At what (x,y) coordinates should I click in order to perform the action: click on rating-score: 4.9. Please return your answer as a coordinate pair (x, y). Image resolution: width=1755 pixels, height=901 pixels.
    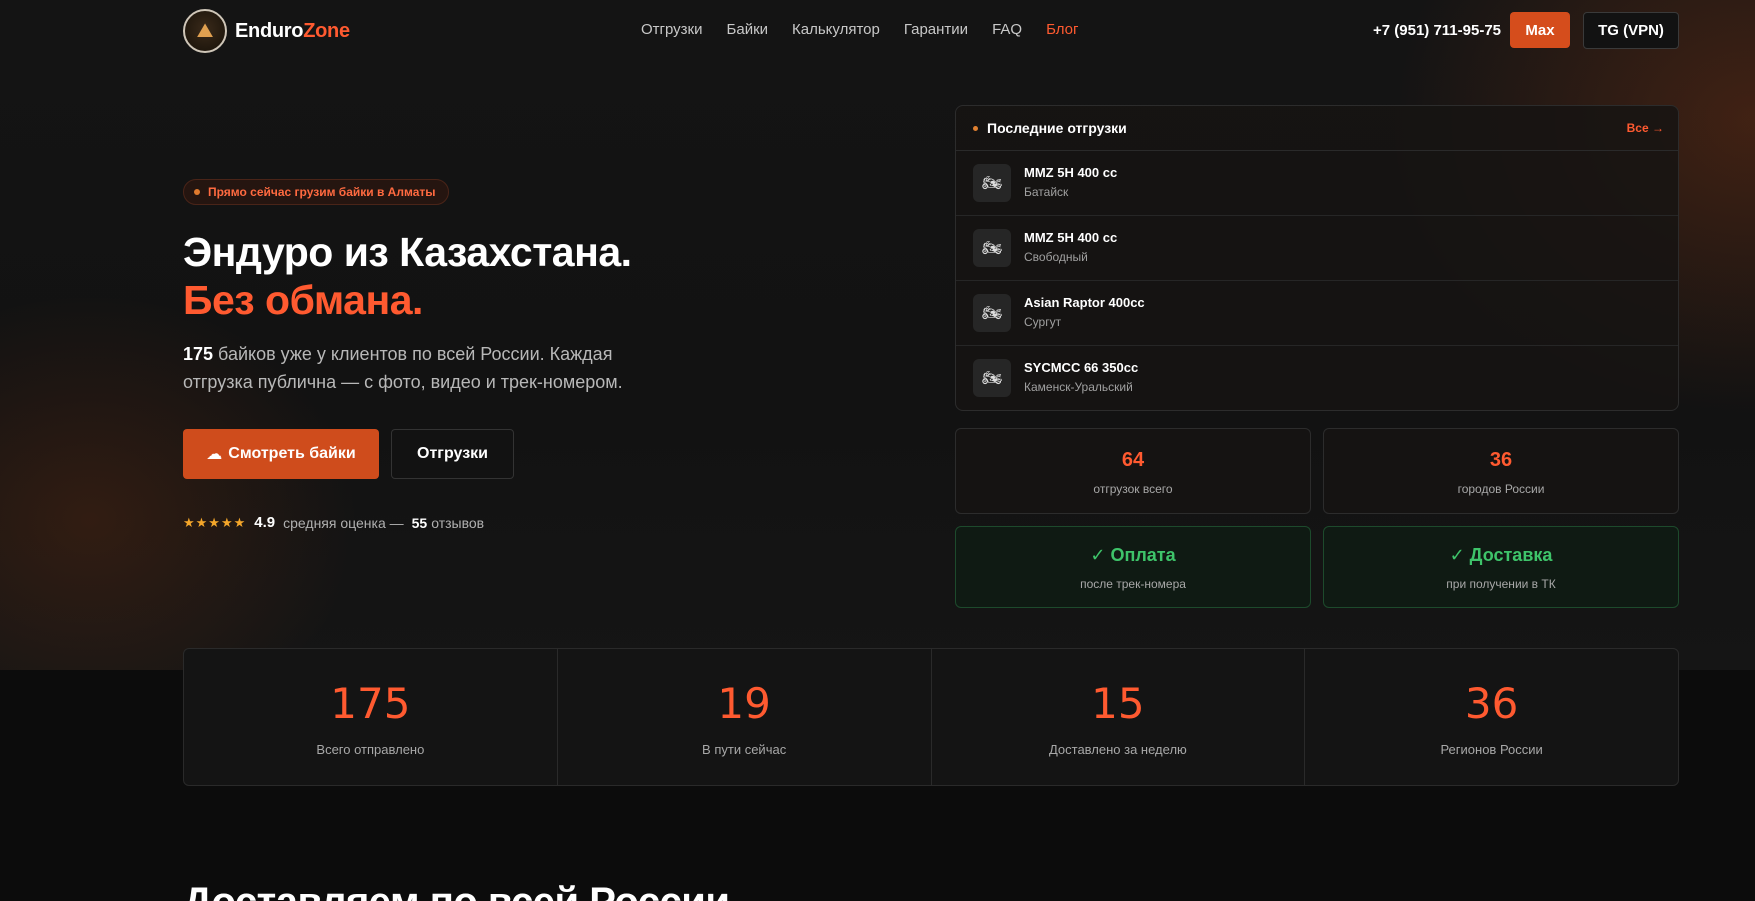
    Looking at the image, I should click on (265, 522).